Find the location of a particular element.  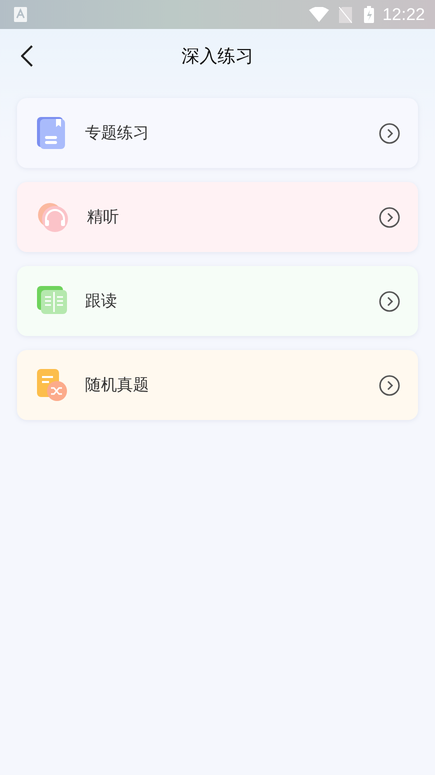

practice-card: 随机真题 is located at coordinates (217, 385).